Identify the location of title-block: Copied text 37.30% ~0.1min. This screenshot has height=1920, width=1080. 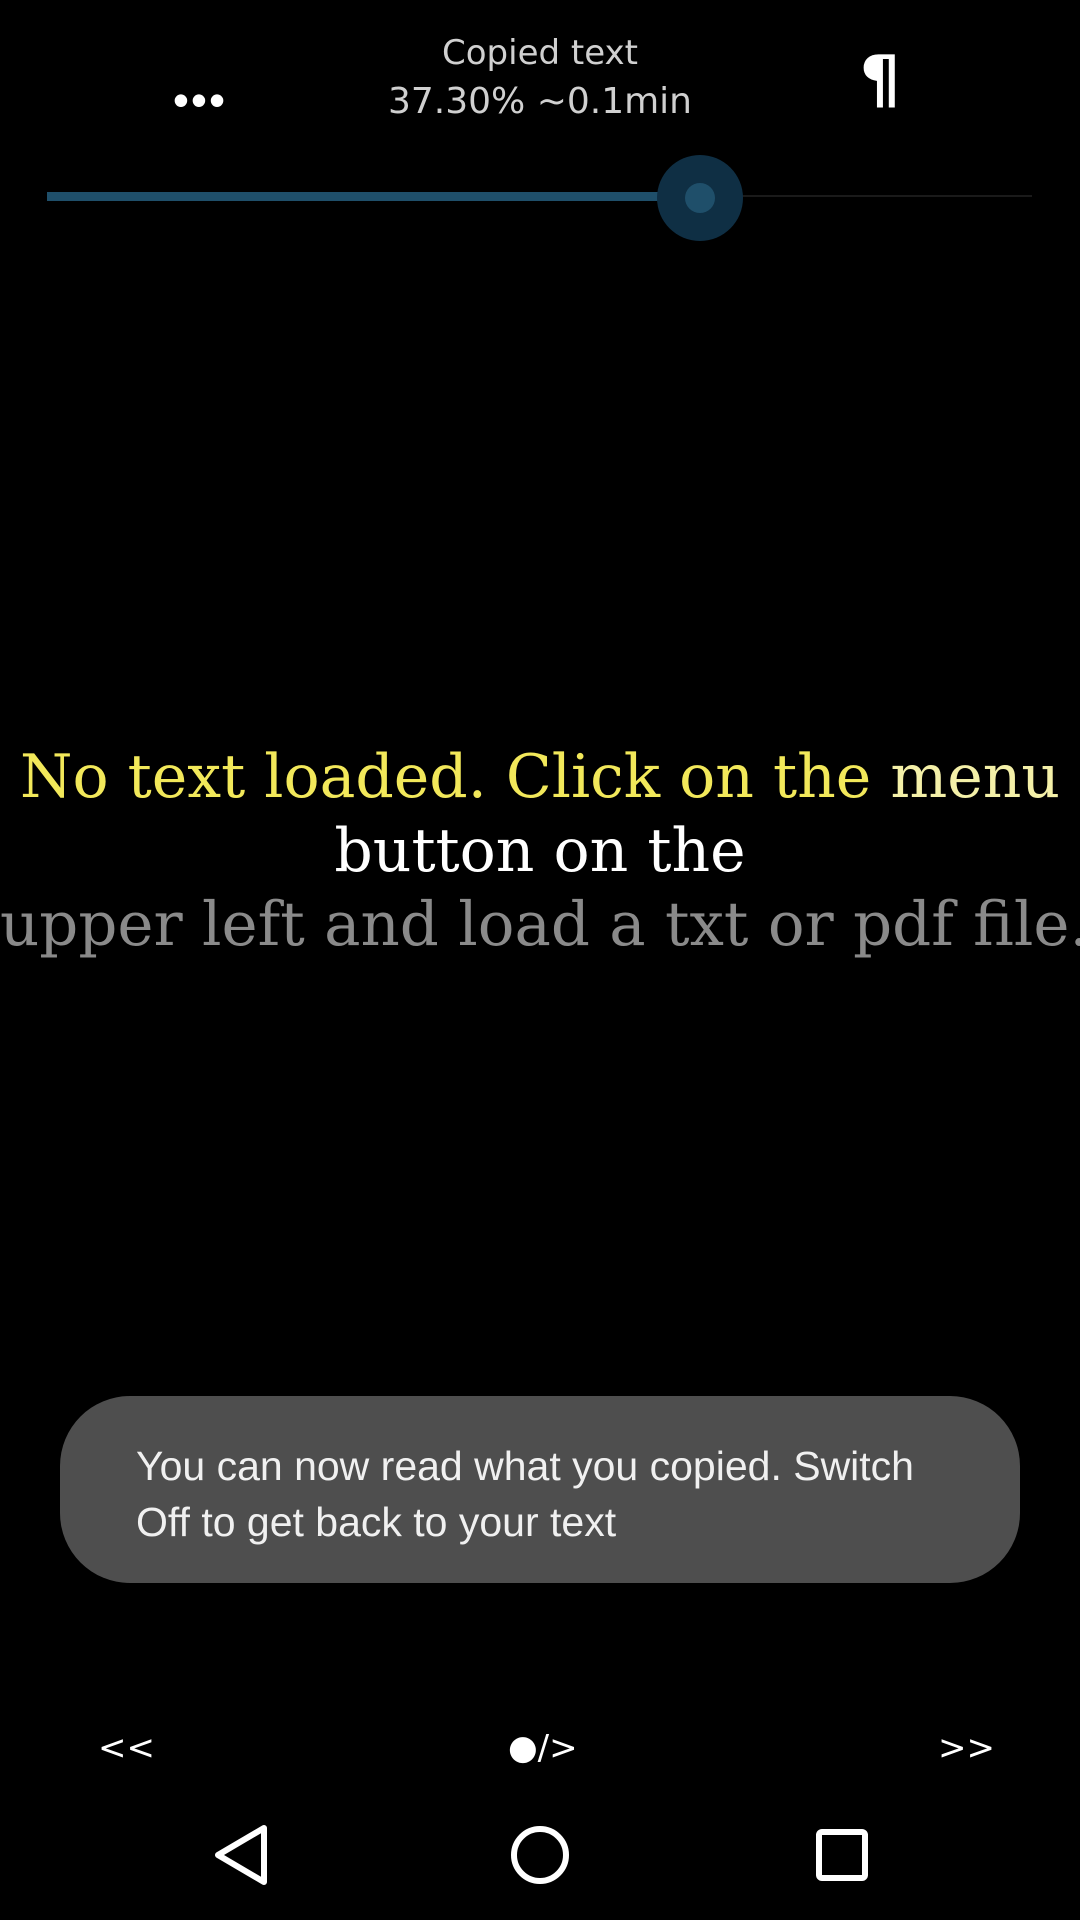
(540, 75).